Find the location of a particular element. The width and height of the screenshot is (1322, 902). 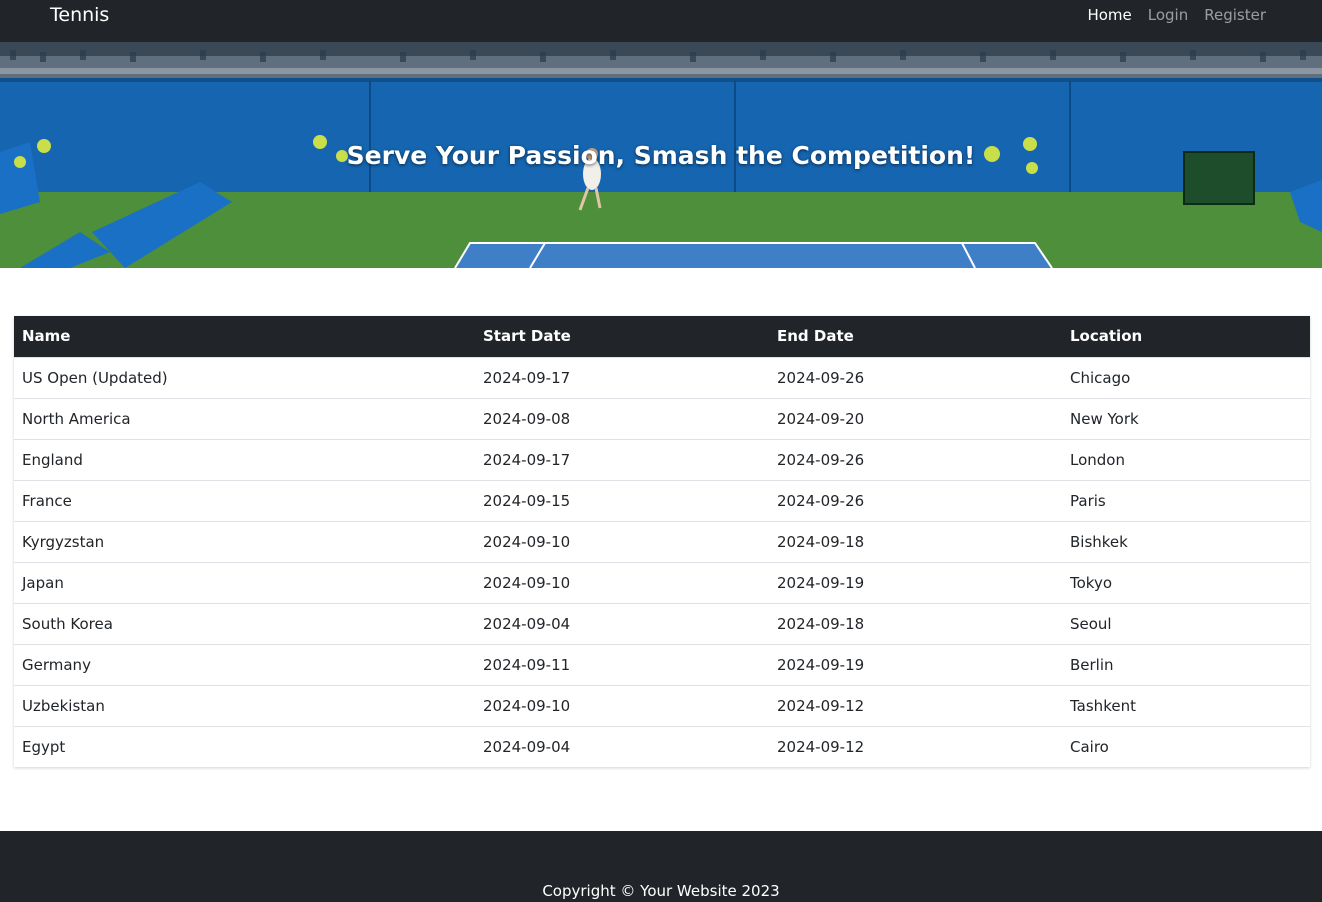

cell-location: Cairo is located at coordinates (1186, 746).